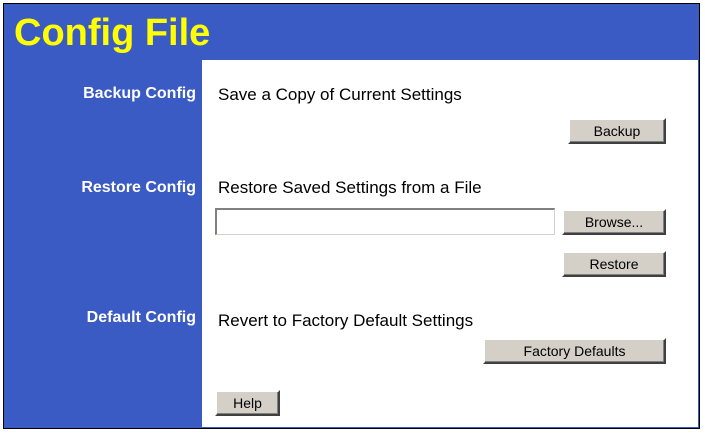 Image resolution: width=705 pixels, height=434 pixels. I want to click on backup-button: Backup, so click(617, 131).